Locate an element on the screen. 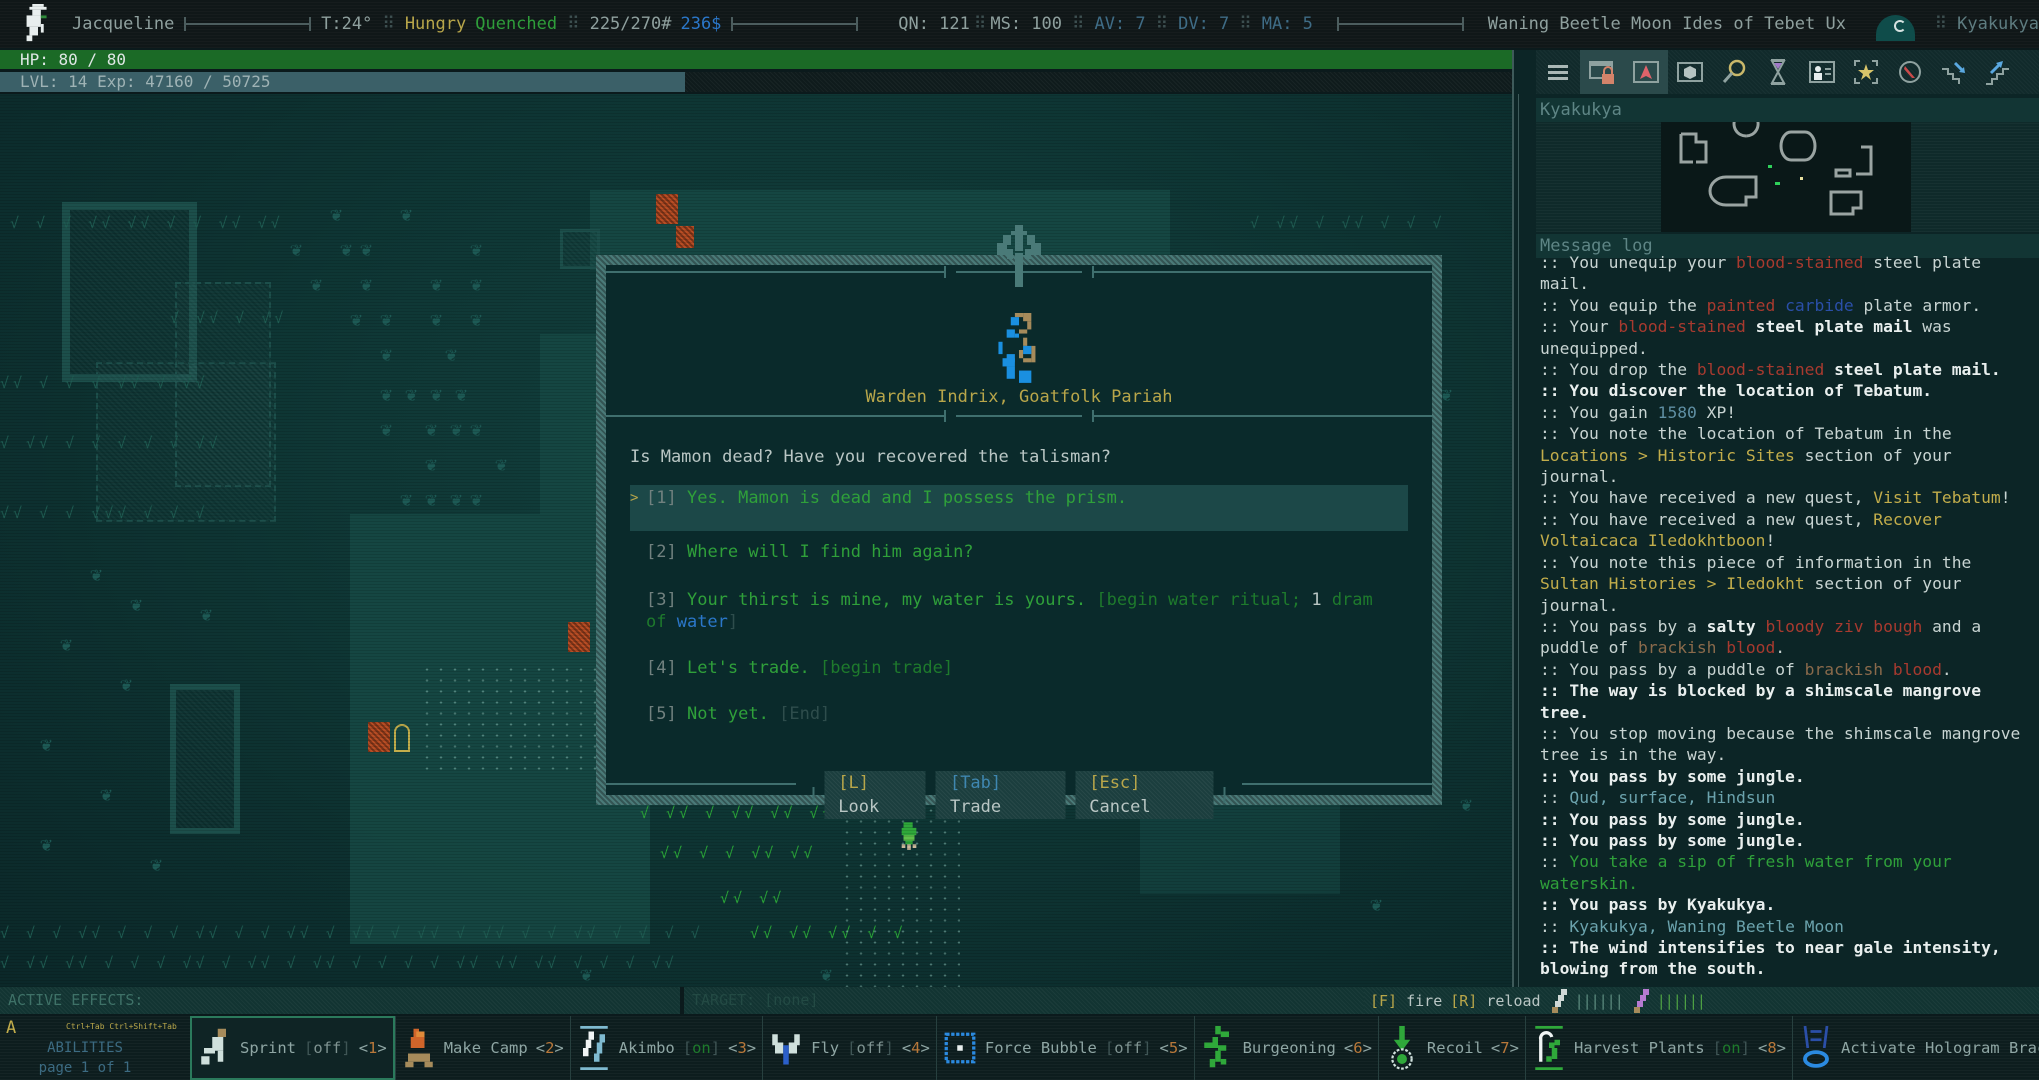 The height and width of the screenshot is (1080, 2039). character-button is located at coordinates (1822, 72).